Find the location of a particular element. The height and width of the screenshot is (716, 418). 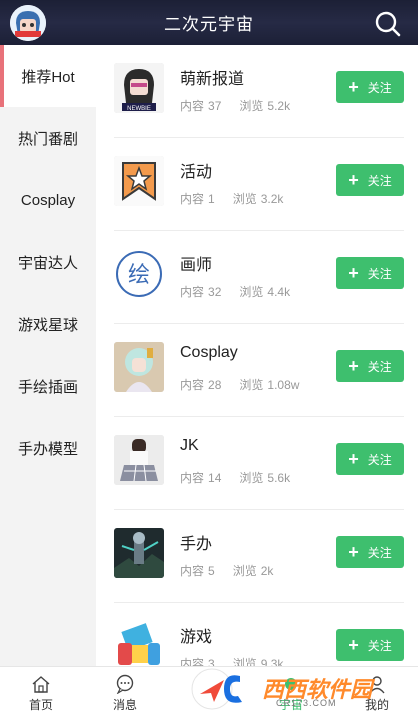

list-item: 手办 内容 5 浏览 2k + 关注 is located at coordinates (259, 556).